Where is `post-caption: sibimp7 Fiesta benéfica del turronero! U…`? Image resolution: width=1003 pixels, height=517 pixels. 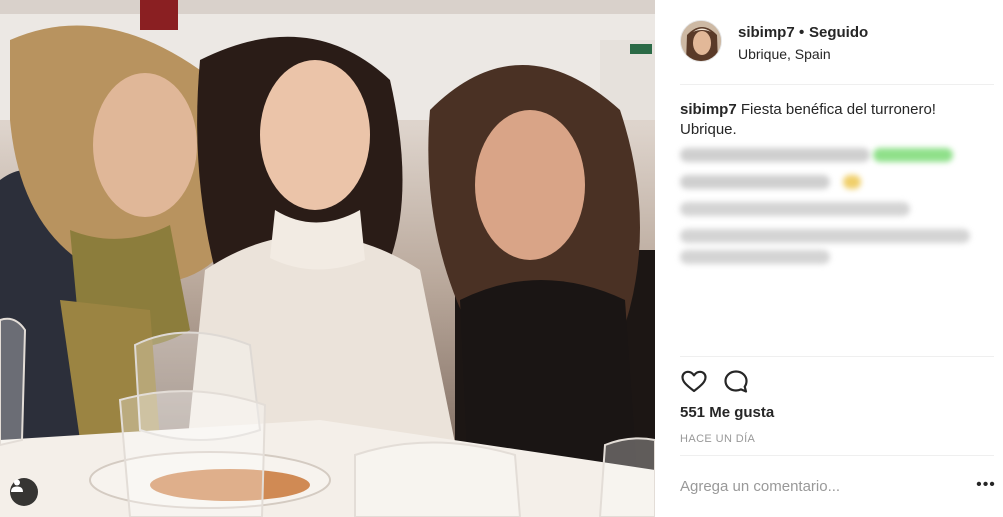
post-caption: sibimp7 Fiesta benéfica del turronero! U… is located at coordinates (830, 120).